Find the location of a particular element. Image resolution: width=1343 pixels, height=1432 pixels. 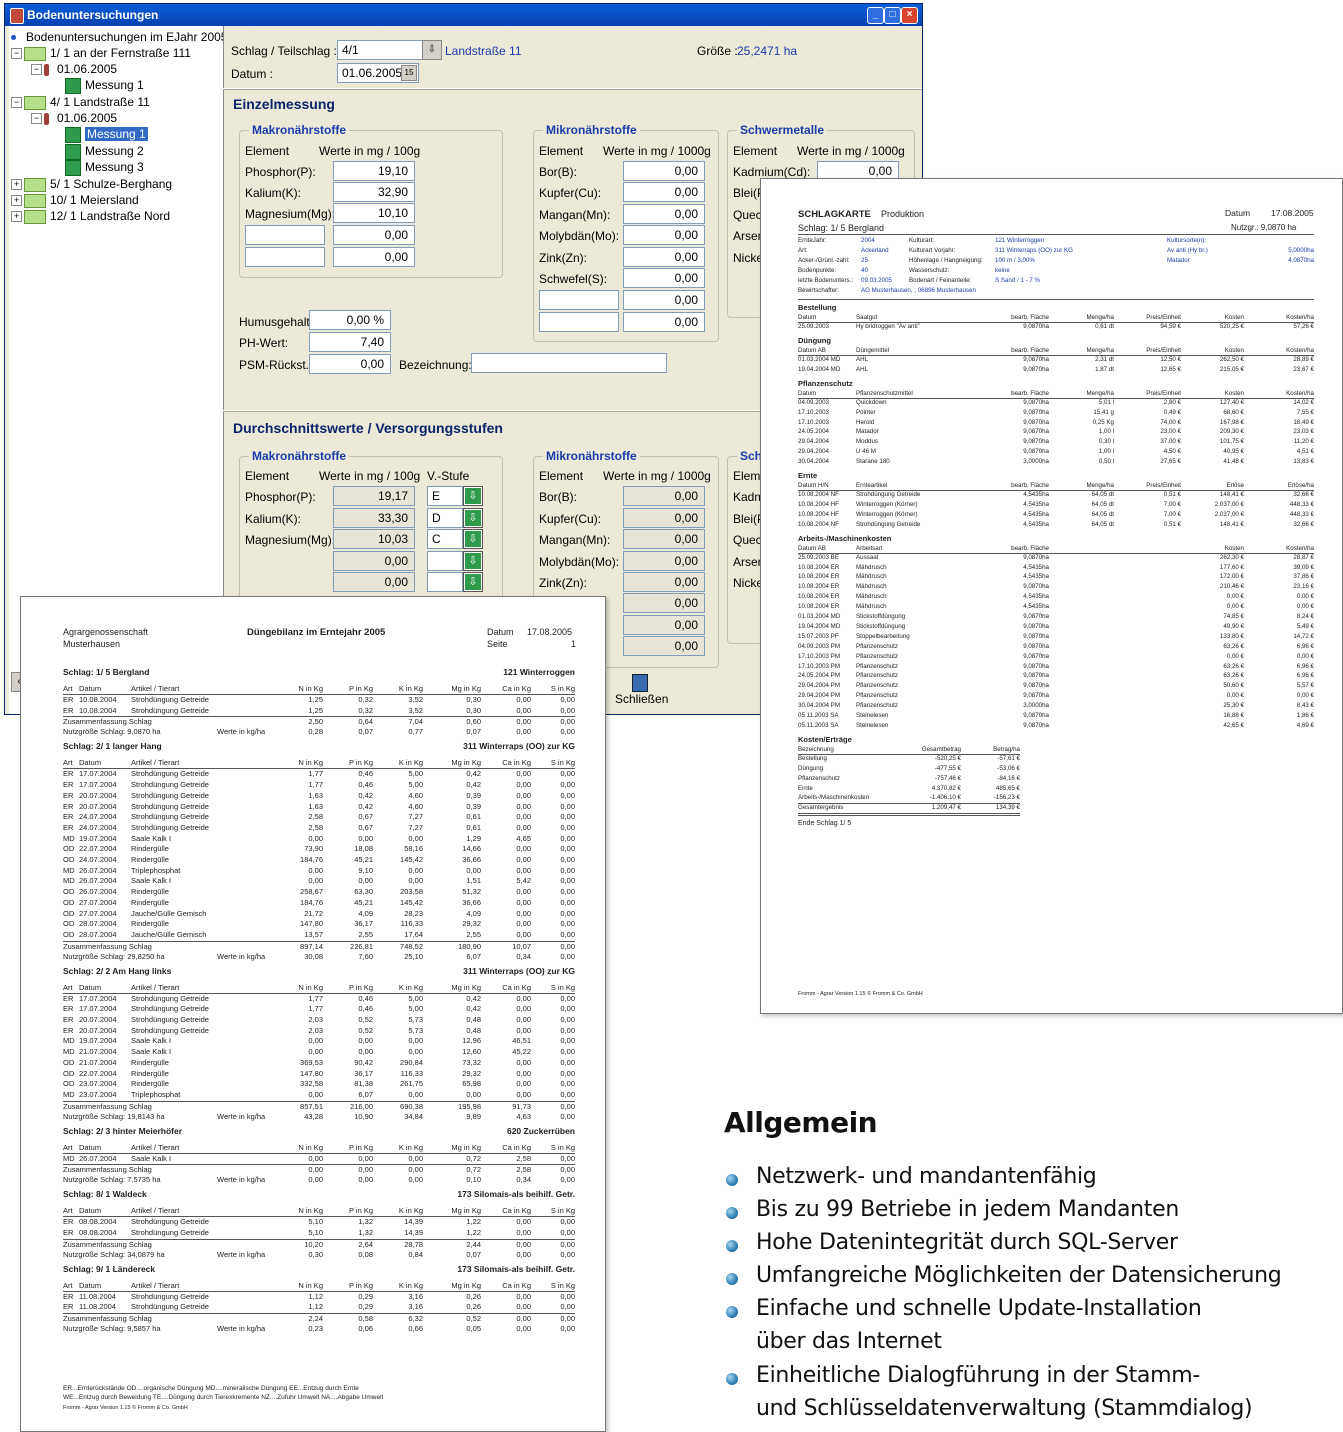

row-label: Mangan(Mn): is located at coordinates (575, 215).